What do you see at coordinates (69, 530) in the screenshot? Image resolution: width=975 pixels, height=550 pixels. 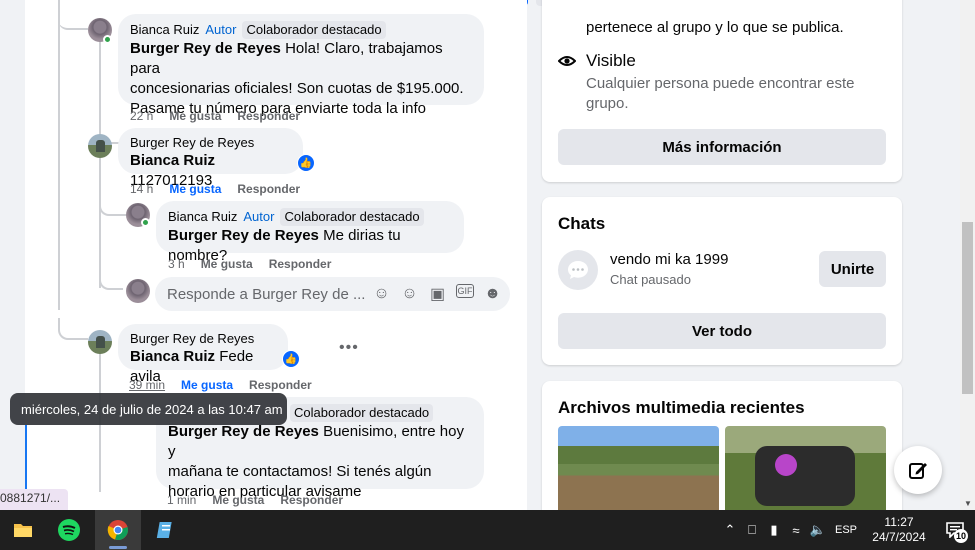 I see `spotify-icon` at bounding box center [69, 530].